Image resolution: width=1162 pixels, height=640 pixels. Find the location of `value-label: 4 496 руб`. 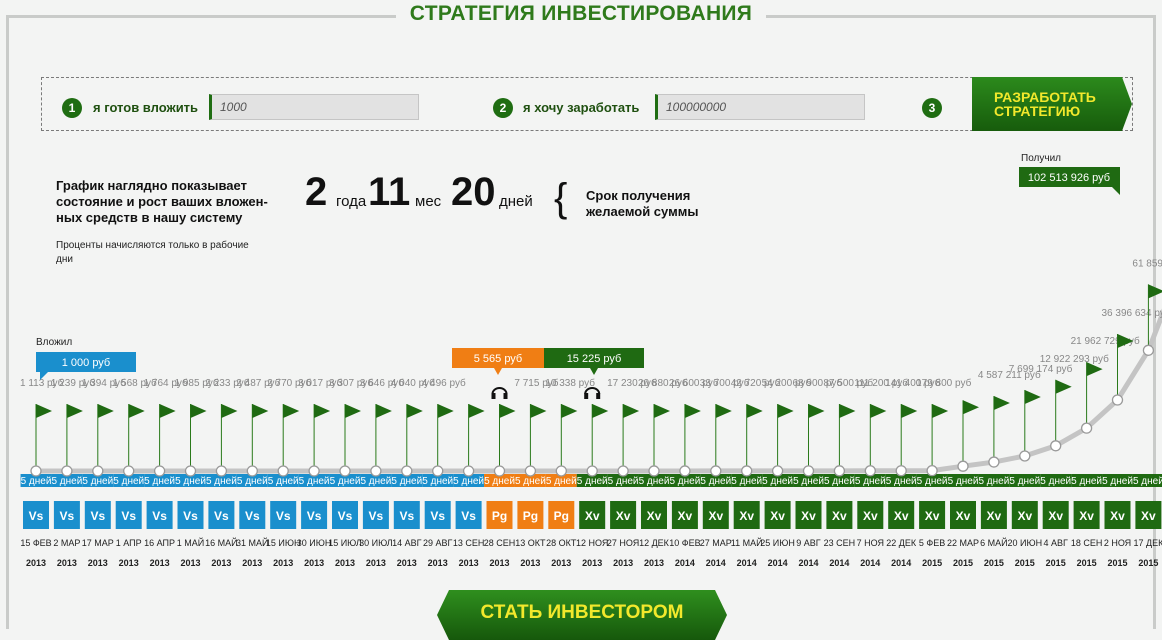

value-label: 4 496 руб is located at coordinates (444, 383).